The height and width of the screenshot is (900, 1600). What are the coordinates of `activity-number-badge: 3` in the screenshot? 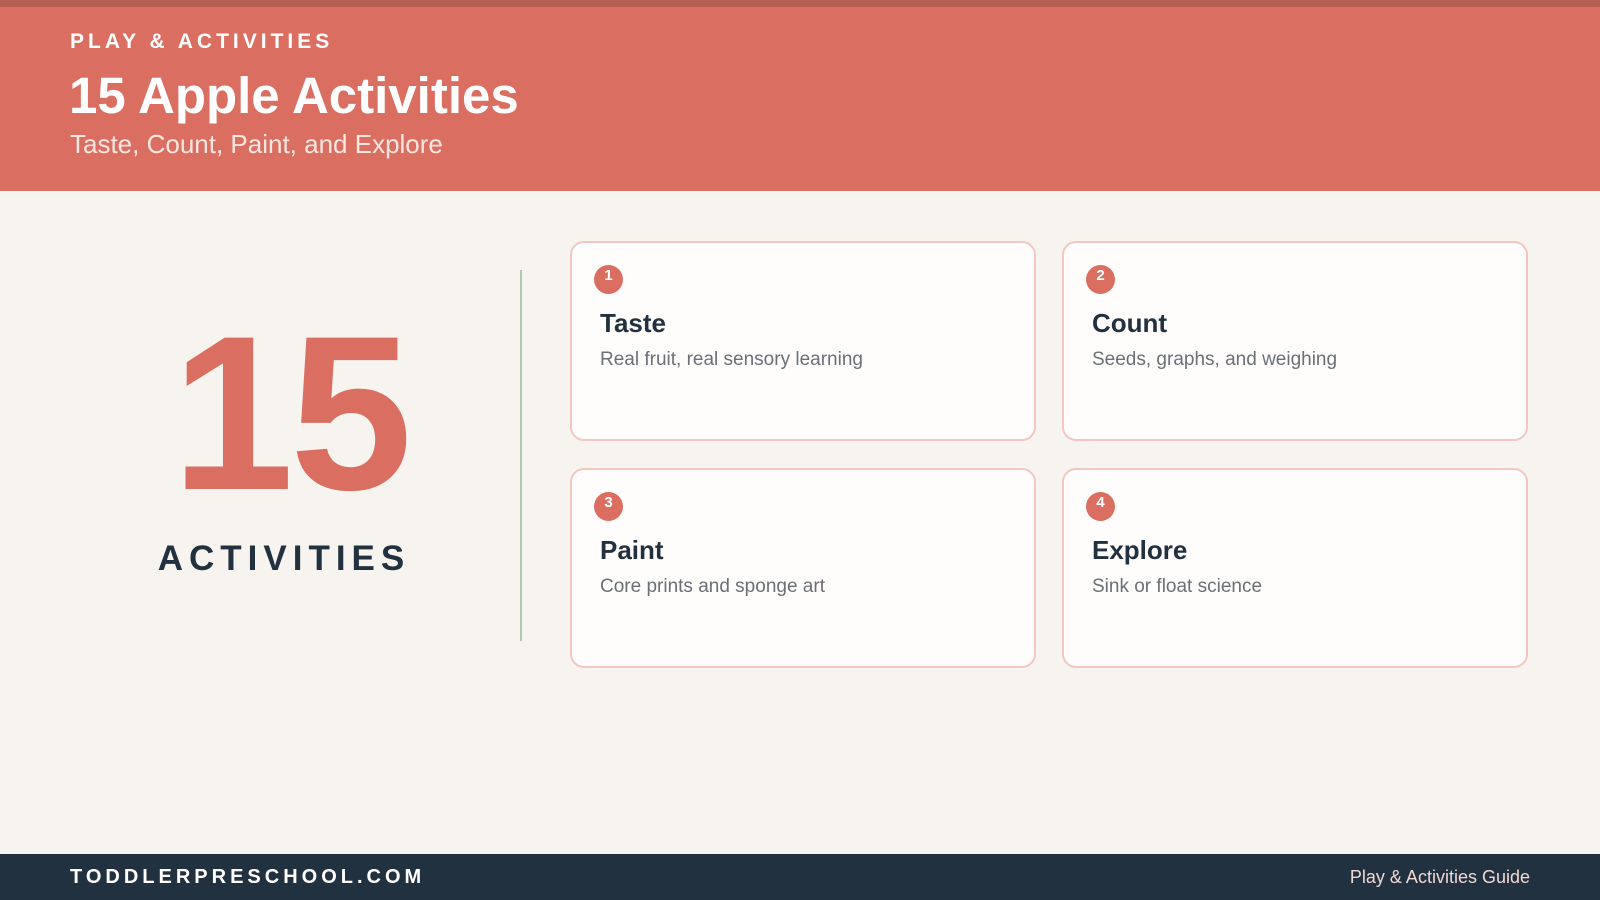 It's located at (608, 506).